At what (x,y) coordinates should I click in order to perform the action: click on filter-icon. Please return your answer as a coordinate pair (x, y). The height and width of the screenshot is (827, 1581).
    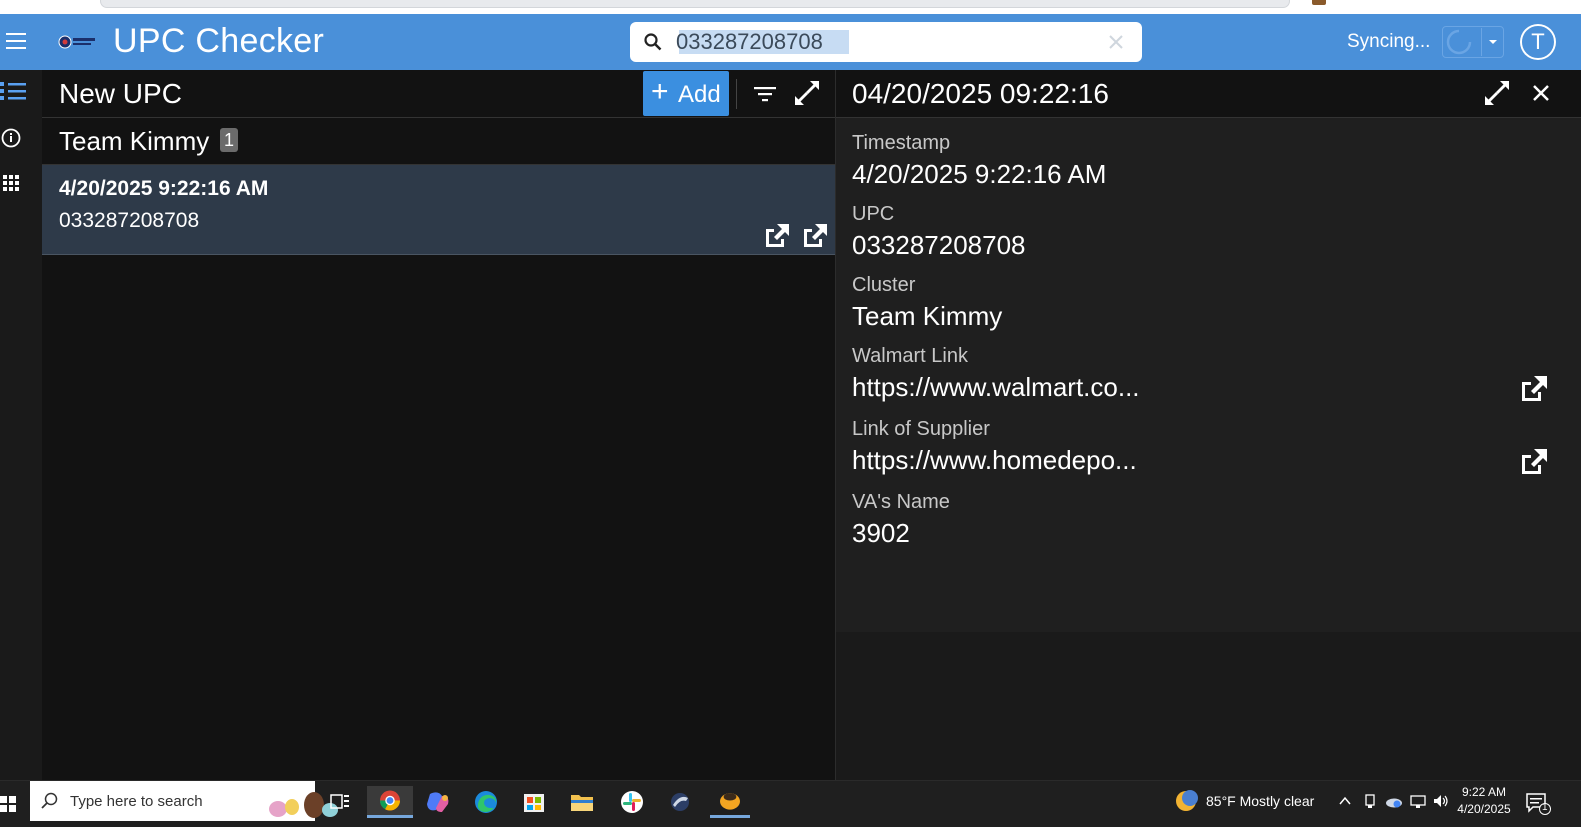
    Looking at the image, I should click on (765, 94).